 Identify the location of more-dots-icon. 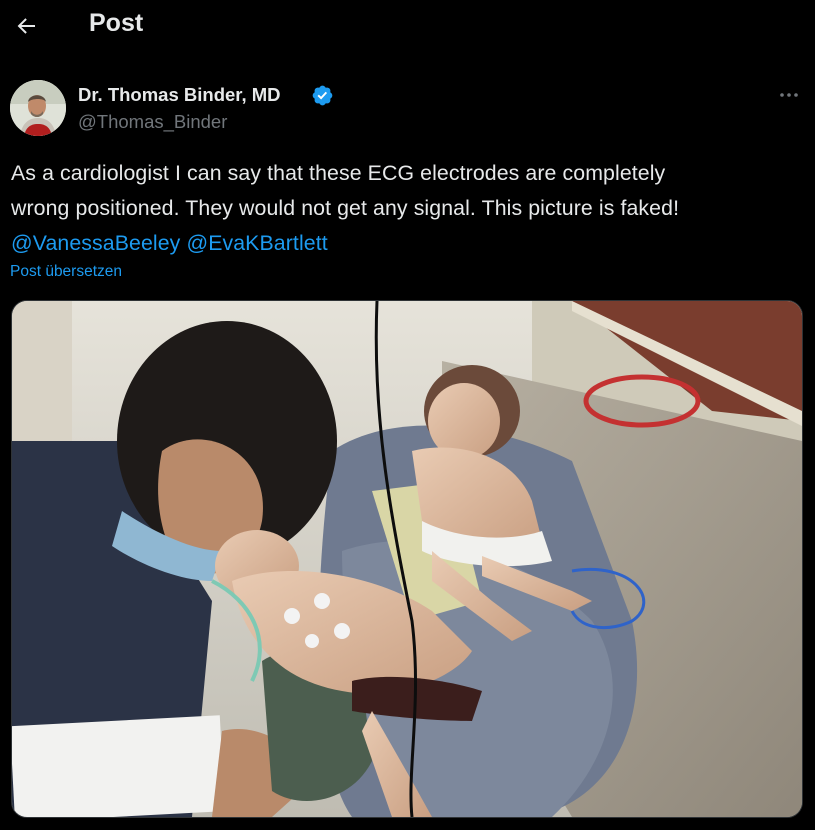
(789, 95).